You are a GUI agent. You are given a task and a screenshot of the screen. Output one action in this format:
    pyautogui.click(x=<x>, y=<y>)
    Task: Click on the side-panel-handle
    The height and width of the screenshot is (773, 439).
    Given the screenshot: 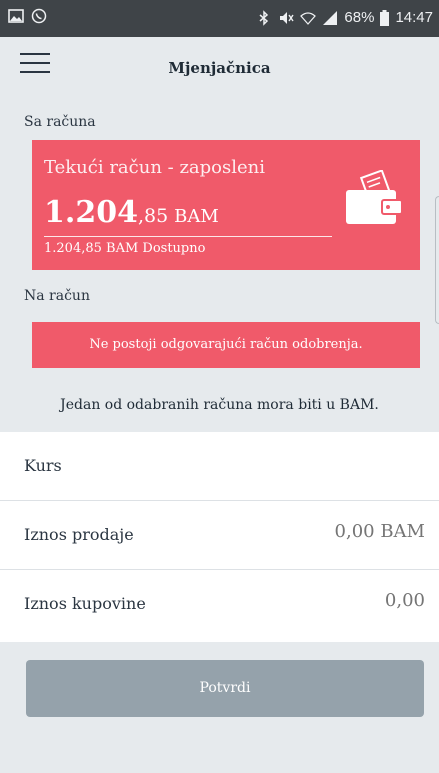 What is the action you would take?
    pyautogui.click(x=437, y=260)
    